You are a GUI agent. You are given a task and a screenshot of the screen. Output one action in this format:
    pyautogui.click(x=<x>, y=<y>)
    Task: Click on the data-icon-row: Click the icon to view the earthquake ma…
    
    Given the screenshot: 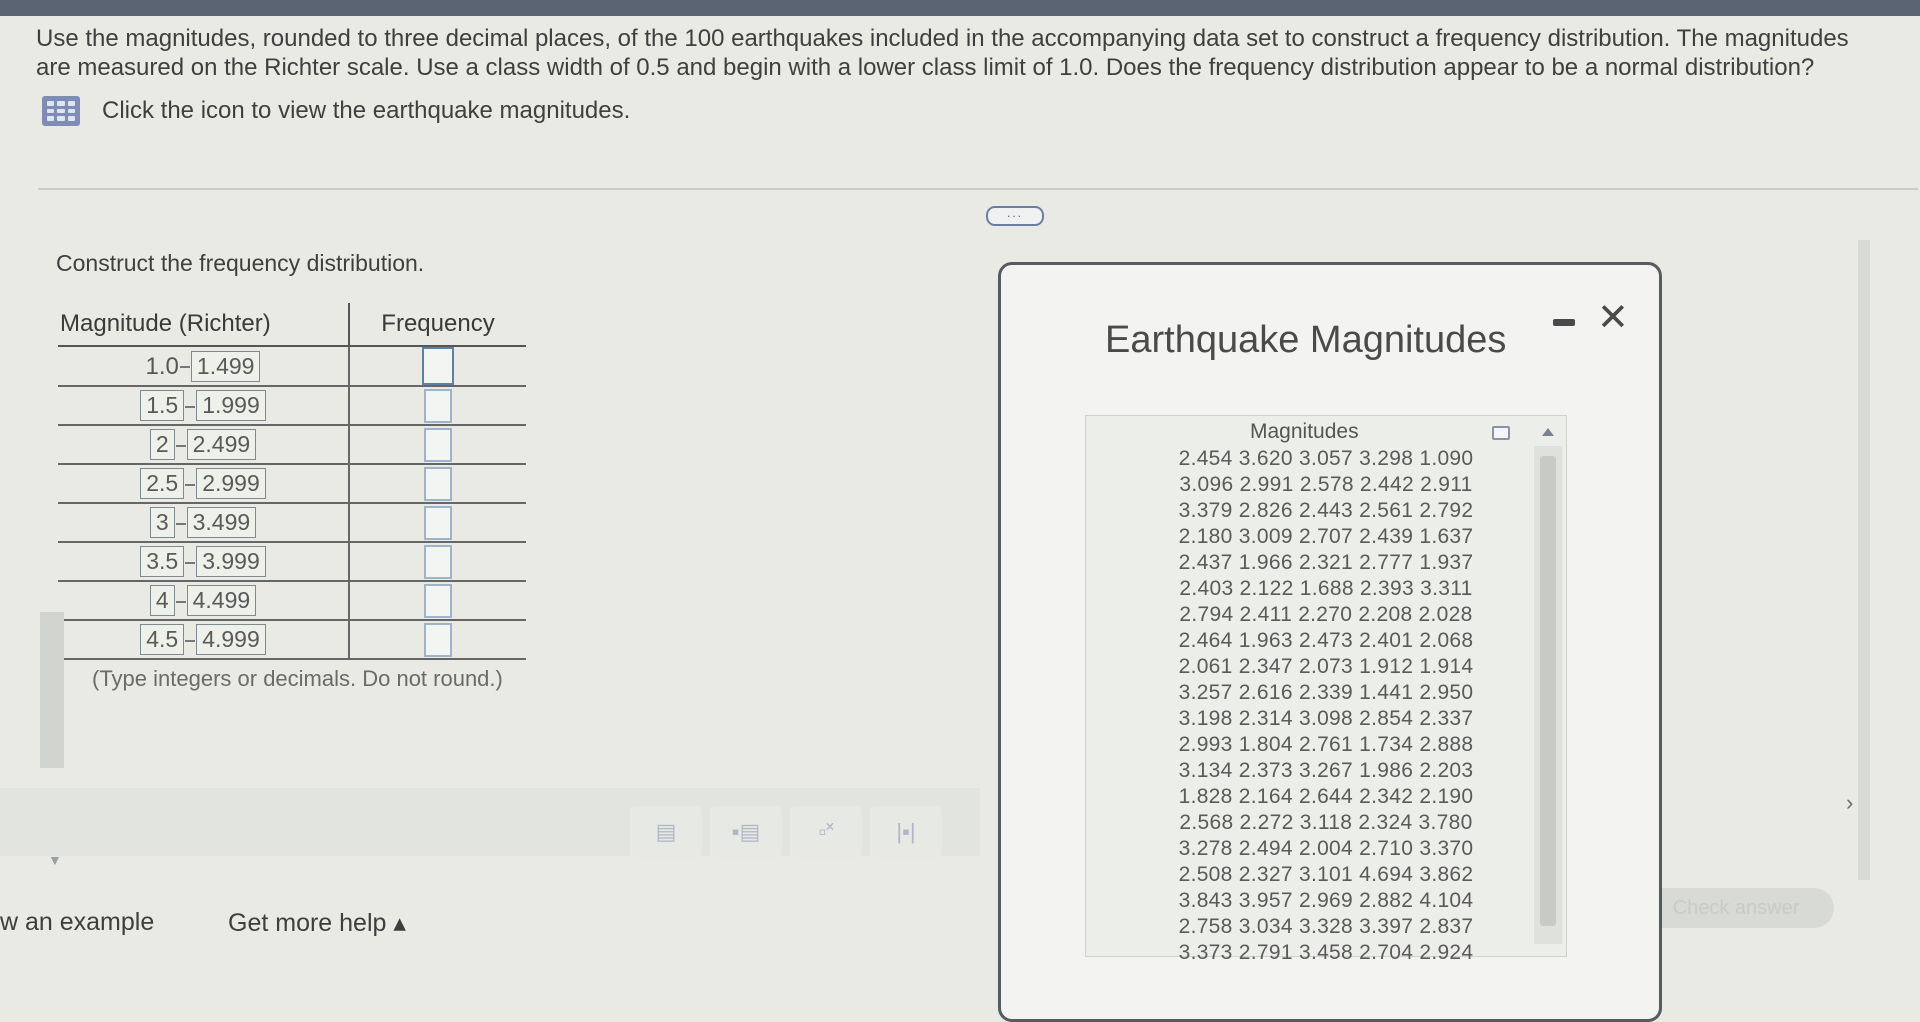 What is the action you would take?
    pyautogui.click(x=336, y=111)
    